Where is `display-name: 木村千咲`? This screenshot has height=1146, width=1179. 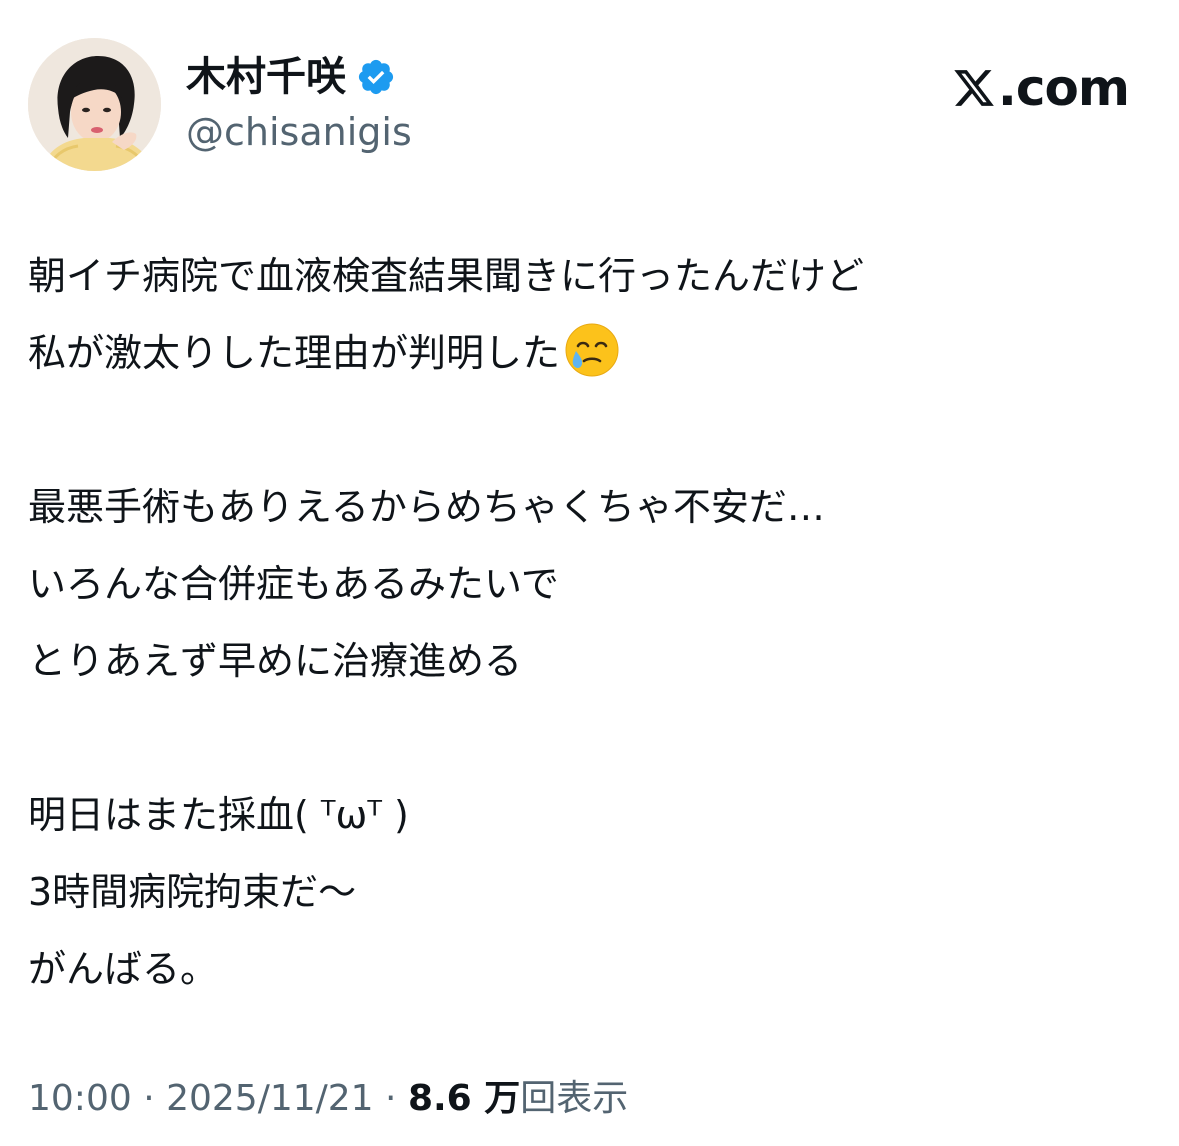 display-name: 木村千咲 is located at coordinates (266, 77).